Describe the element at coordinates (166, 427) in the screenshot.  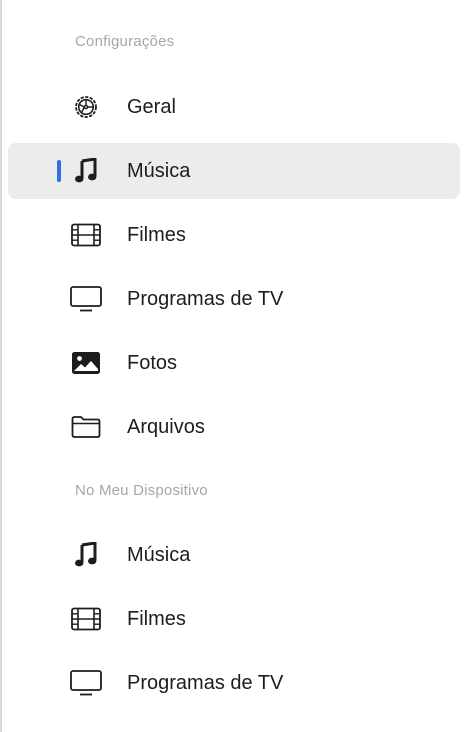
I see `sidebar-item-label: Arquivos` at that location.